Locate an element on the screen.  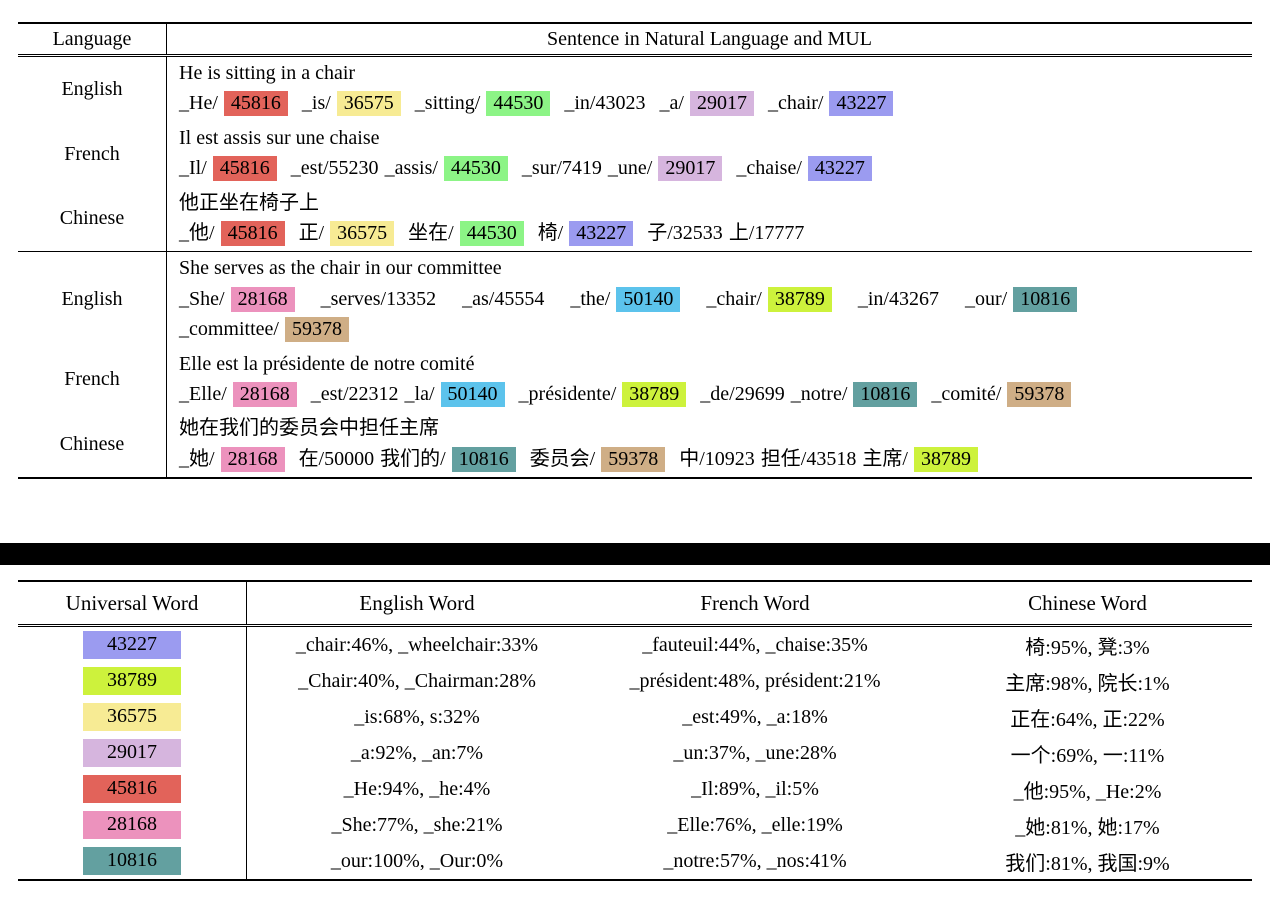
surface-word-token: _committee/ is located at coordinates (229, 329).